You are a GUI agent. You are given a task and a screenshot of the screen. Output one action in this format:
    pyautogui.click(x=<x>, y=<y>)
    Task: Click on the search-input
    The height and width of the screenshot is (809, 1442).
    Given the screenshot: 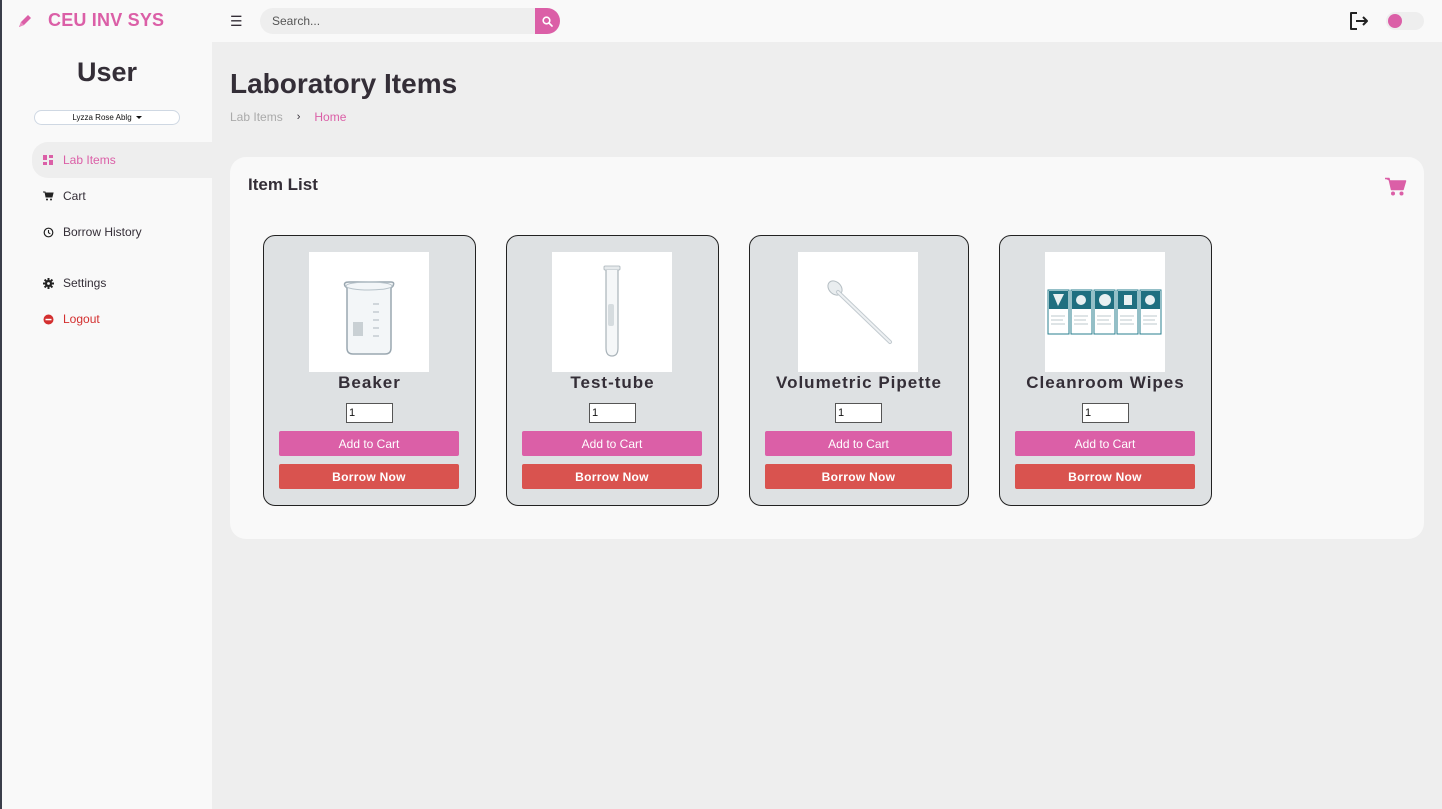 What is the action you would take?
    pyautogui.click(x=397, y=21)
    